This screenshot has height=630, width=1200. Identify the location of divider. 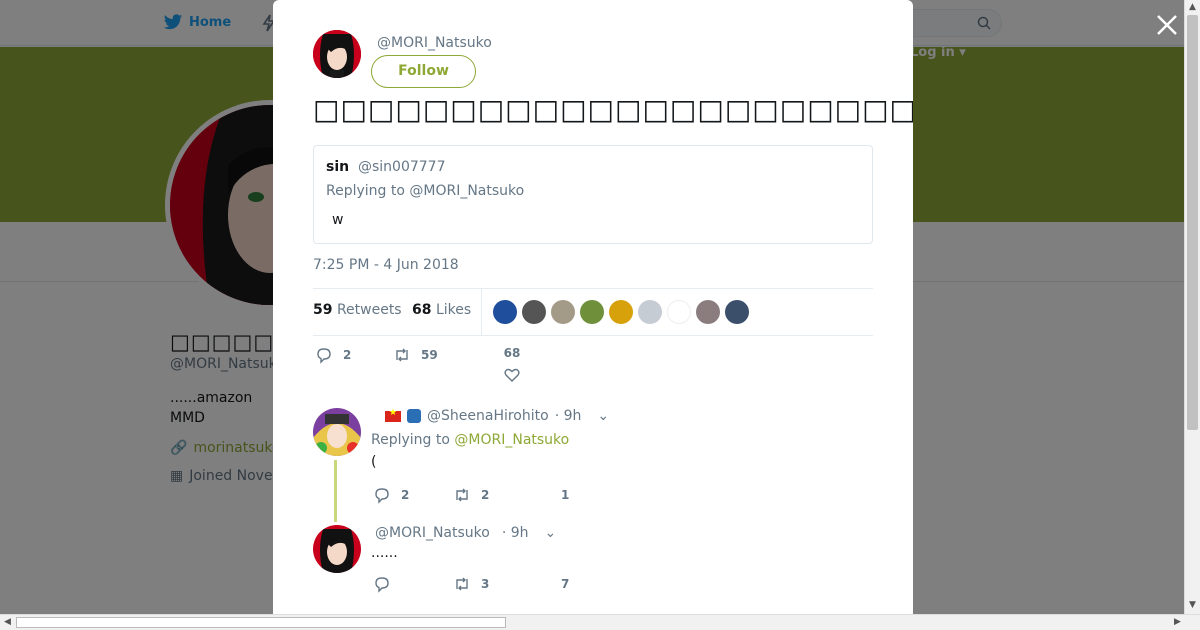
(481, 312).